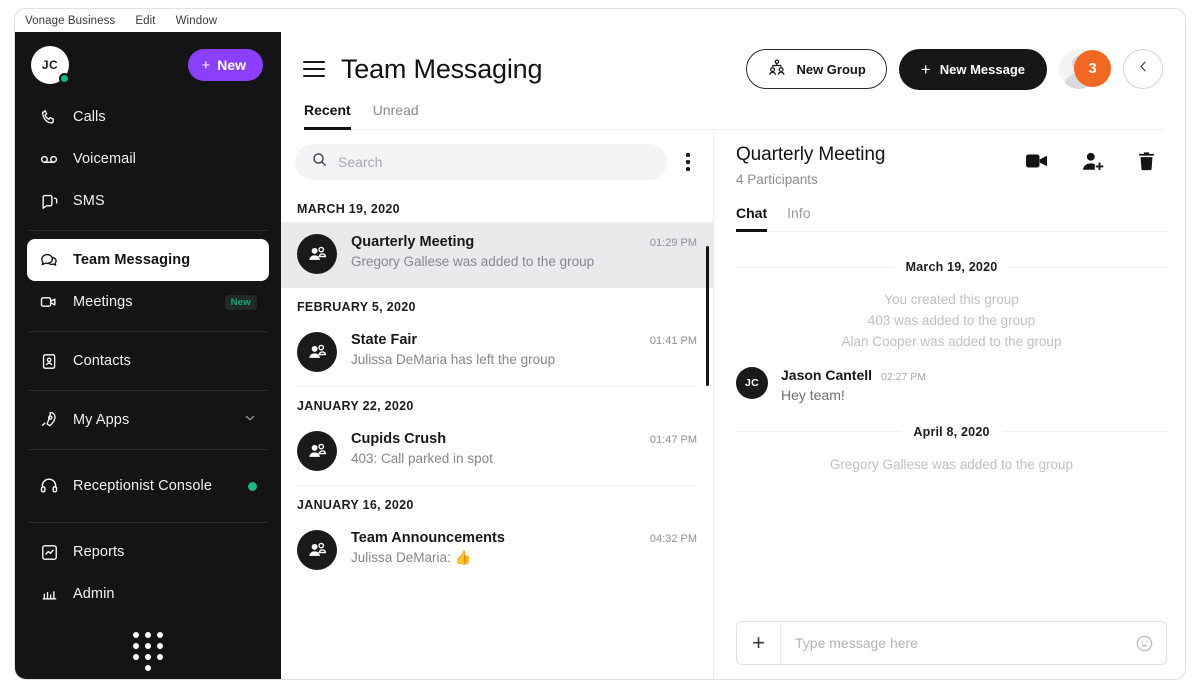 Image resolution: width=1200 pixels, height=689 pixels. I want to click on video-call-icon, so click(1037, 161).